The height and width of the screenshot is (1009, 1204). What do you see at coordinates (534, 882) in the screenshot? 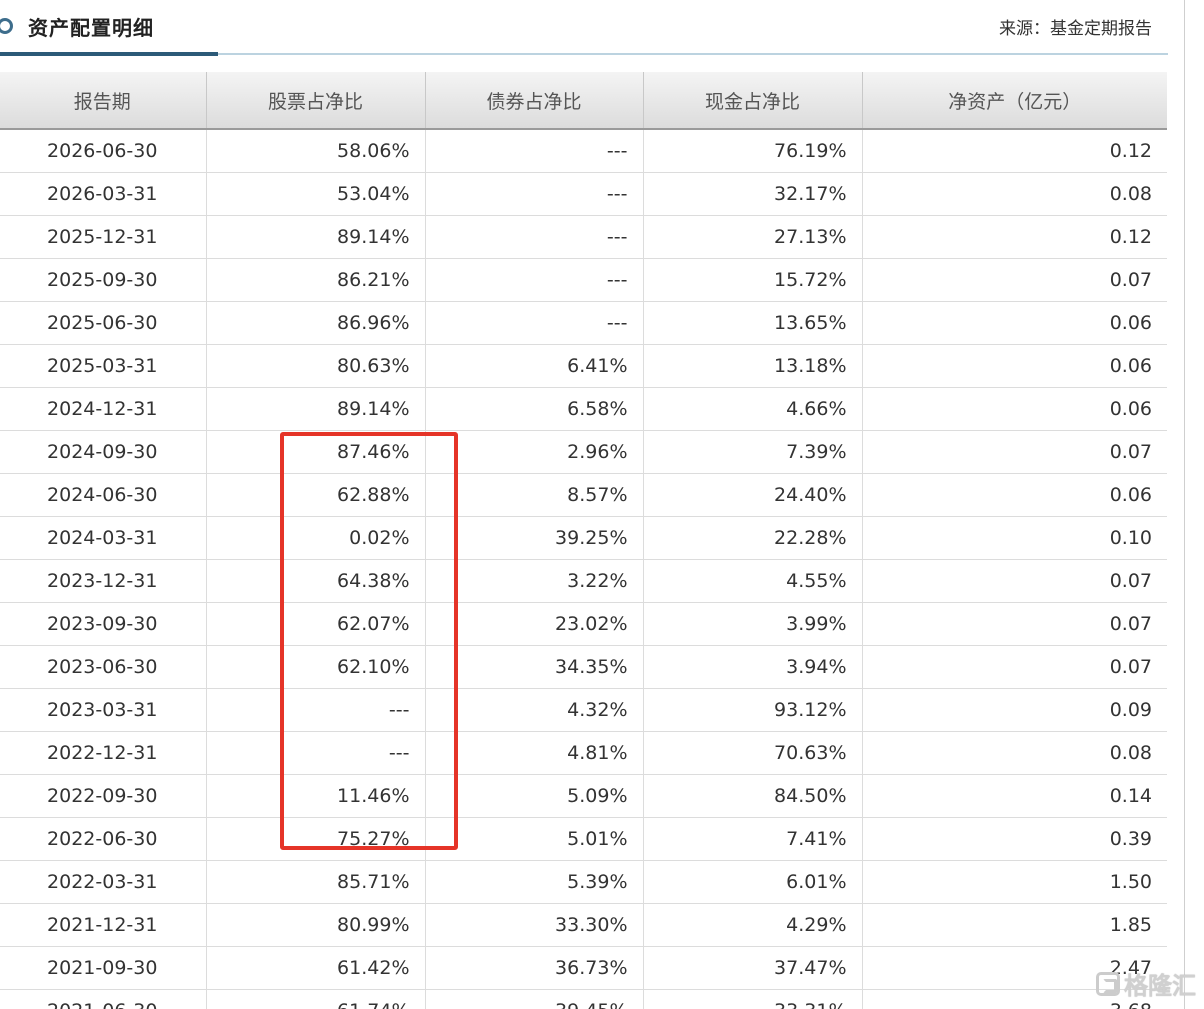
I see `bond-ratio-cell: 5.39%` at bounding box center [534, 882].